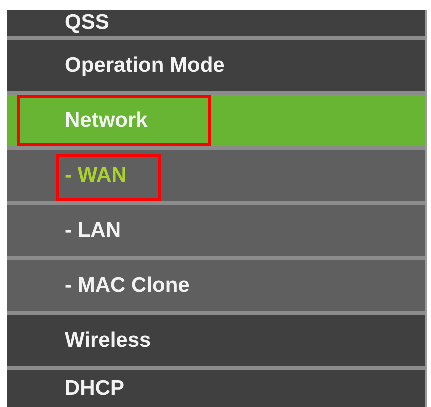  I want to click on menu-item: Operation Mode, so click(216, 67).